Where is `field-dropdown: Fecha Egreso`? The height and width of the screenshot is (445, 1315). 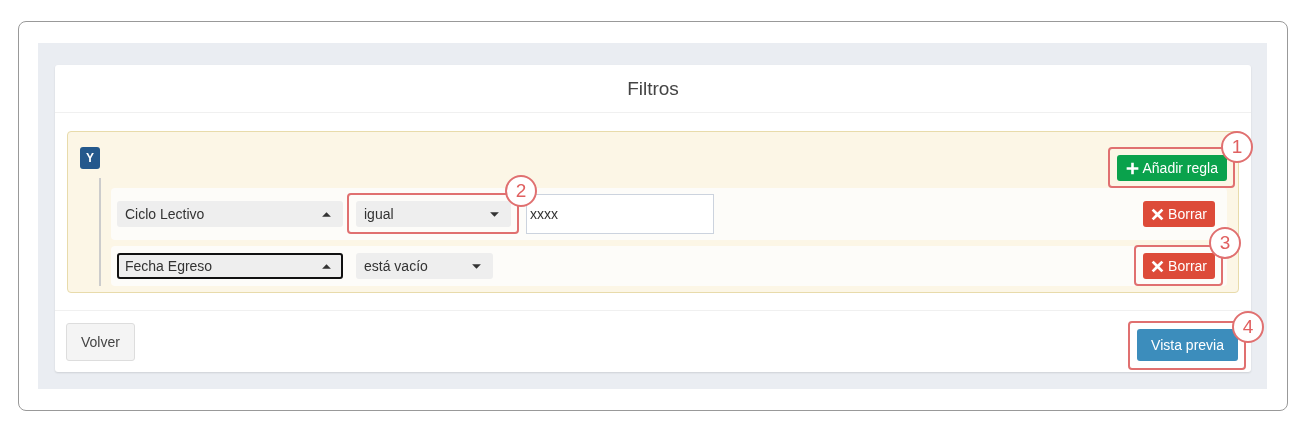 field-dropdown: Fecha Egreso is located at coordinates (230, 266).